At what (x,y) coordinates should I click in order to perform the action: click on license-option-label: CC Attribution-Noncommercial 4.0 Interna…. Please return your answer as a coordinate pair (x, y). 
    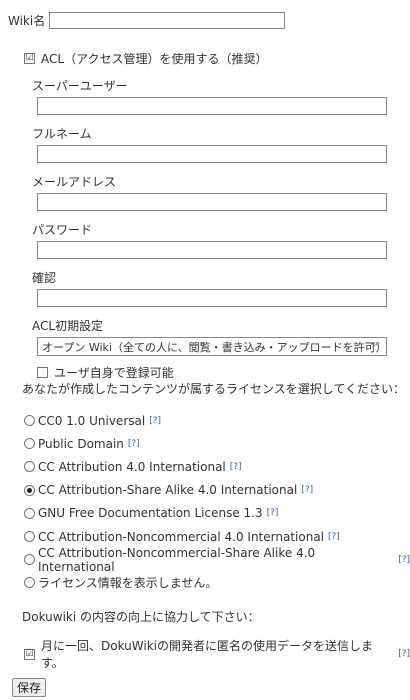
    Looking at the image, I should click on (181, 536).